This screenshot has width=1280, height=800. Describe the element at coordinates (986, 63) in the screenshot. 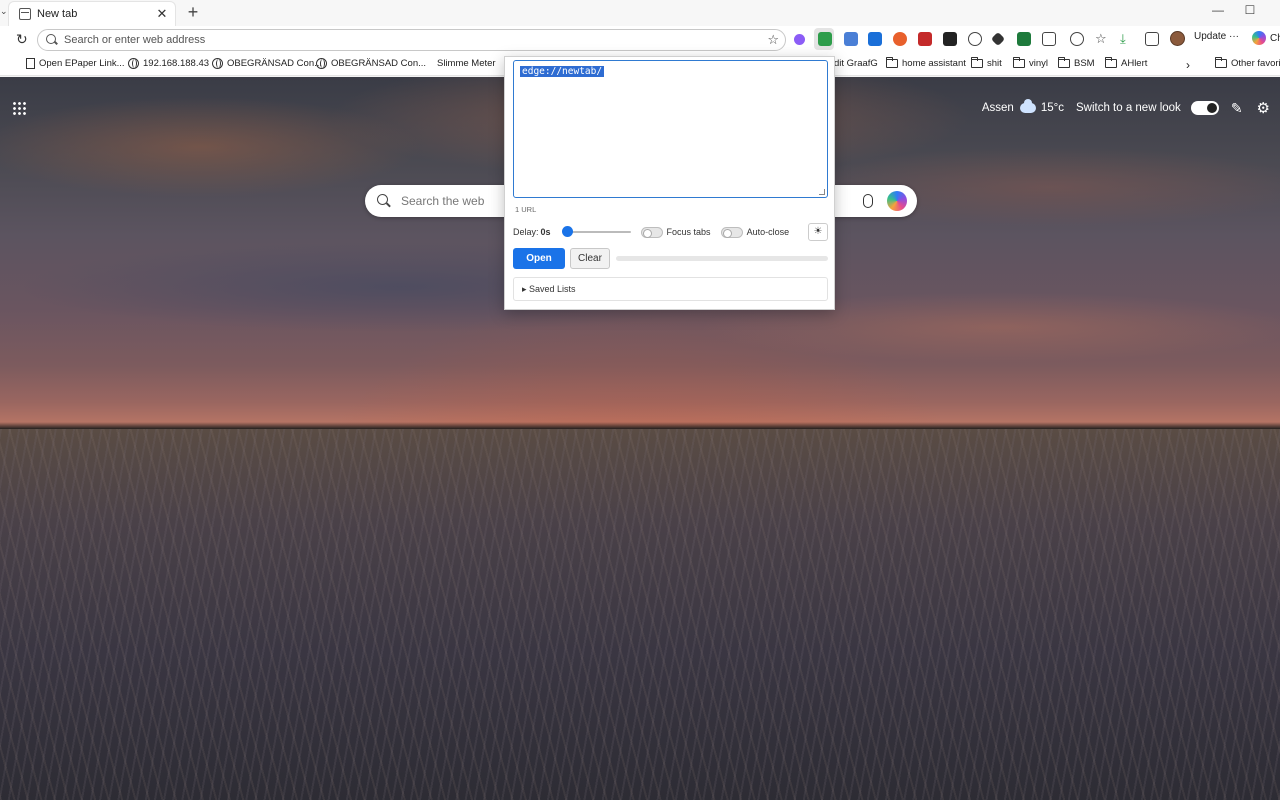

I see `favorite-folder: shit` at that location.